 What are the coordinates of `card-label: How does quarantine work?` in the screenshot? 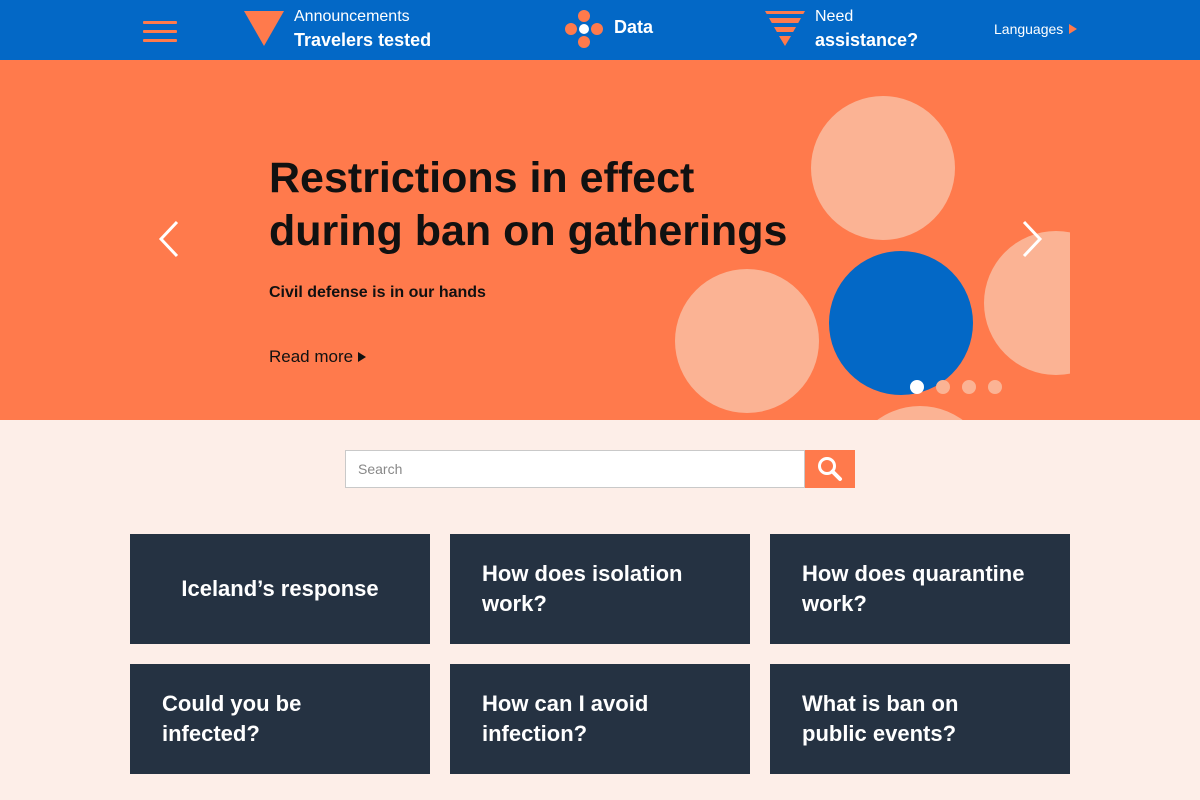 It's located at (913, 588).